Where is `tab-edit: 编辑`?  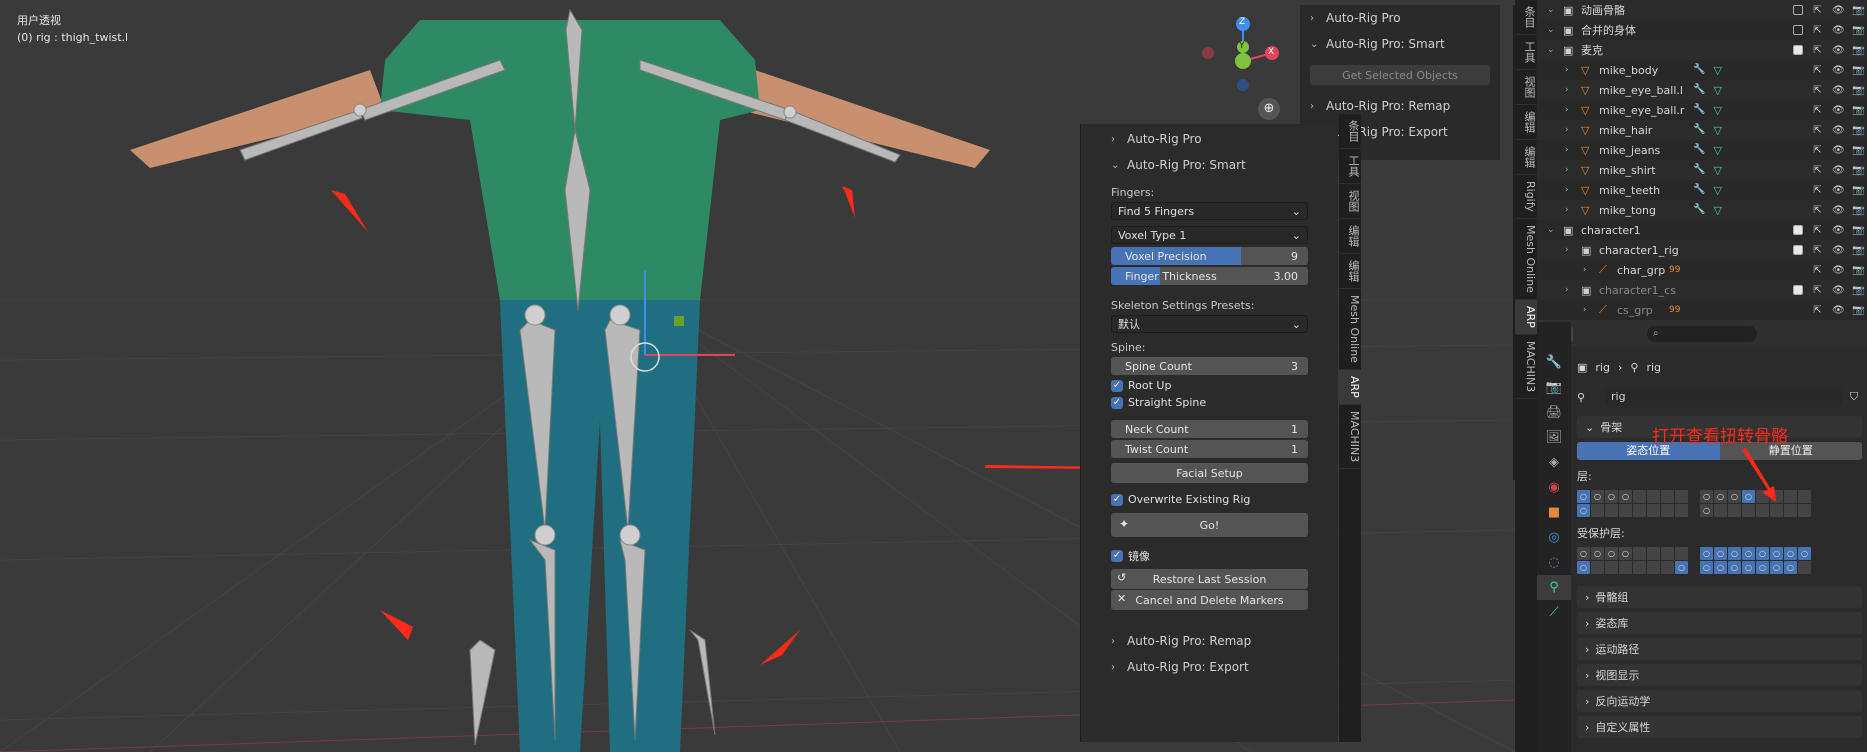
tab-edit: 编辑 is located at coordinates (1526, 122).